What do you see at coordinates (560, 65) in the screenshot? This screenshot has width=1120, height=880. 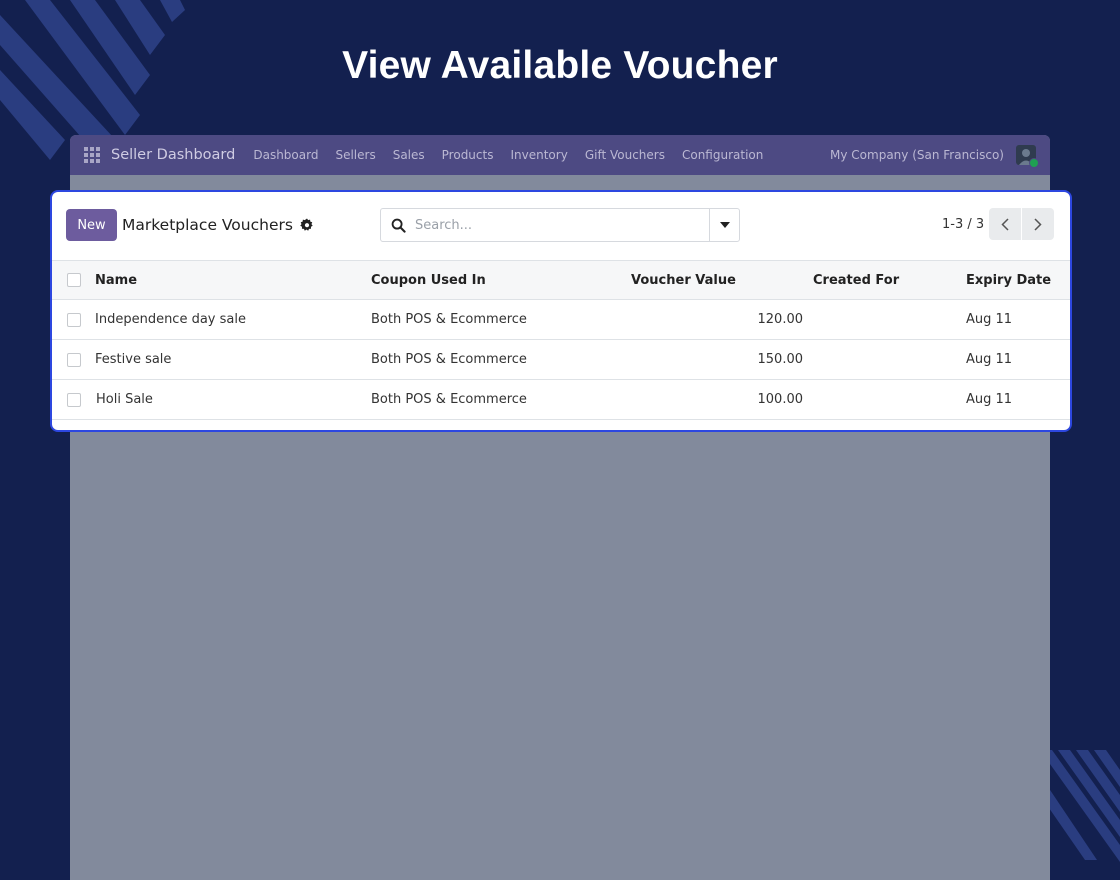 I see `page-headline: View Available Voucher` at bounding box center [560, 65].